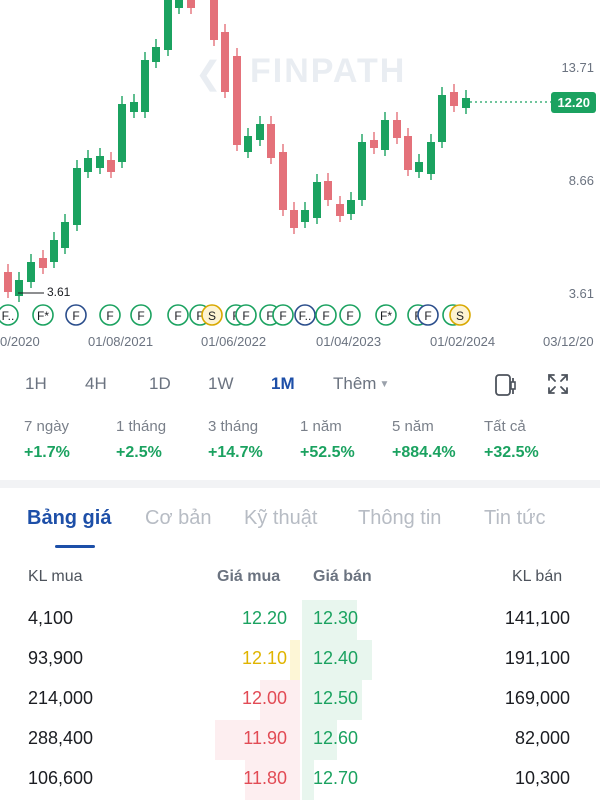 This screenshot has height=800, width=600. Describe the element at coordinates (327, 452) in the screenshot. I see `performance-value: +52.5%` at that location.